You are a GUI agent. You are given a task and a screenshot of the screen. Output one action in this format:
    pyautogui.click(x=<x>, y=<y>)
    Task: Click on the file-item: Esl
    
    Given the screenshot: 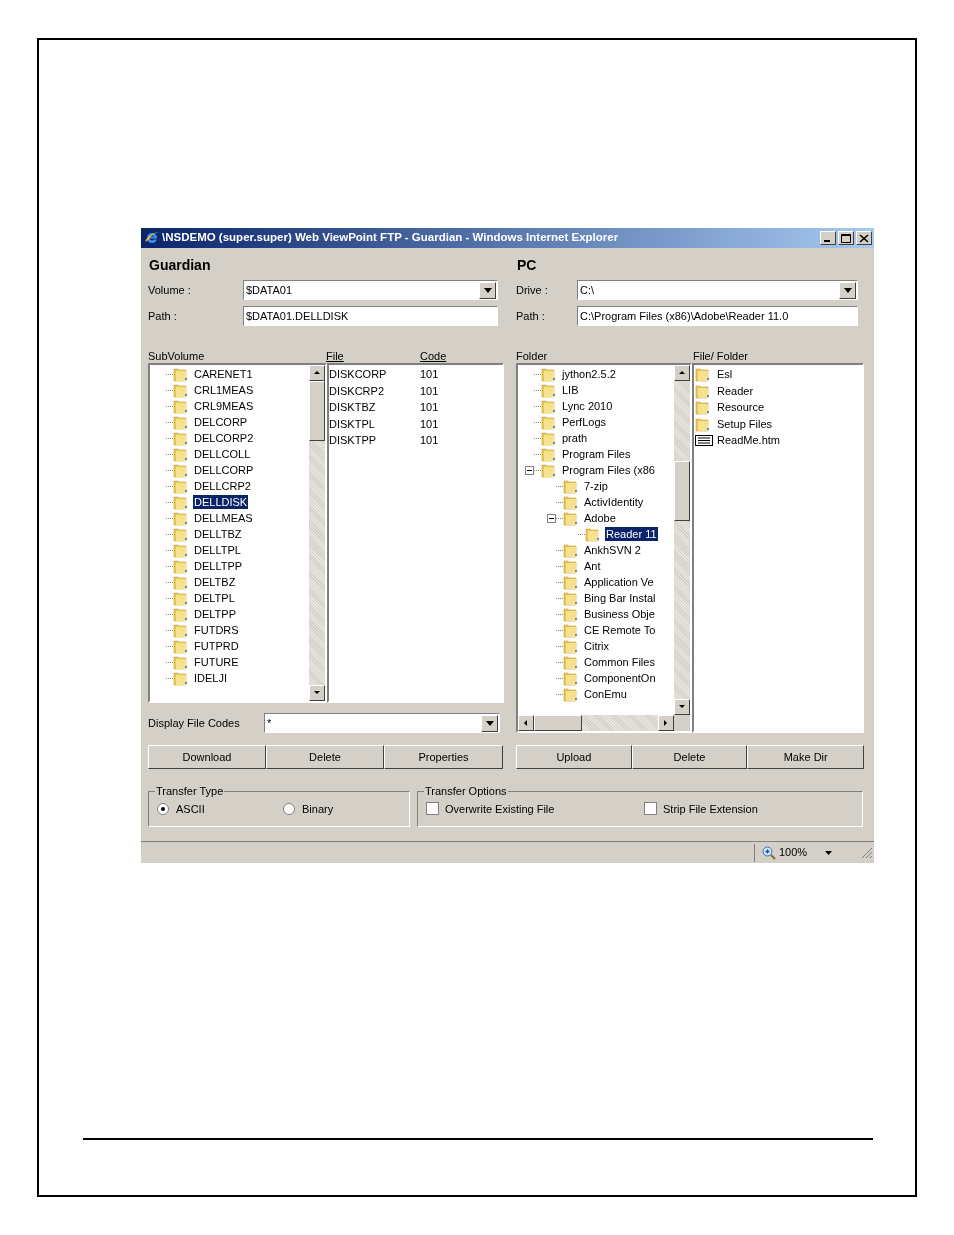 What is the action you would take?
    pyautogui.click(x=725, y=374)
    